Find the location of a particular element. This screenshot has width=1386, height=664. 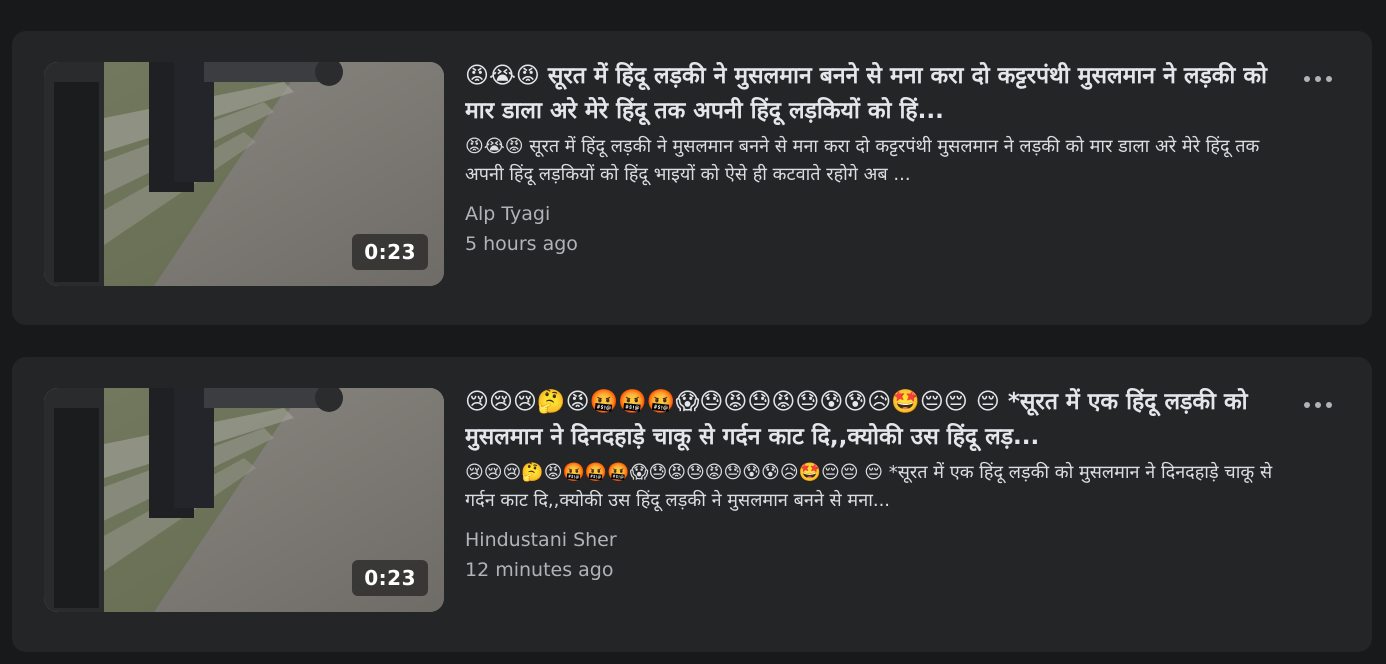

video-author: Alp Tyagi is located at coordinates (880, 214).